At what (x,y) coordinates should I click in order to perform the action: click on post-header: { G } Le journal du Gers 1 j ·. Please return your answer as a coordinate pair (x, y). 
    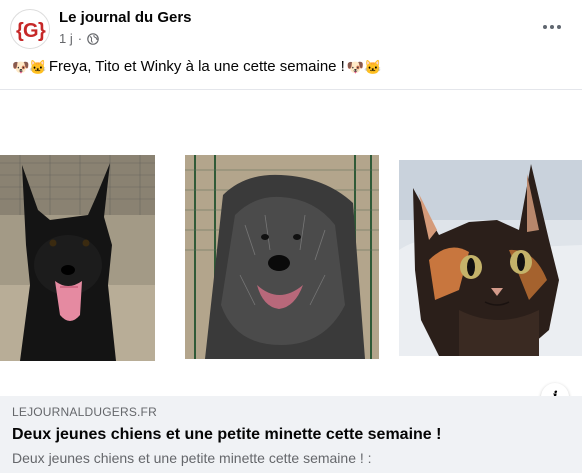
    Looking at the image, I should click on (291, 29).